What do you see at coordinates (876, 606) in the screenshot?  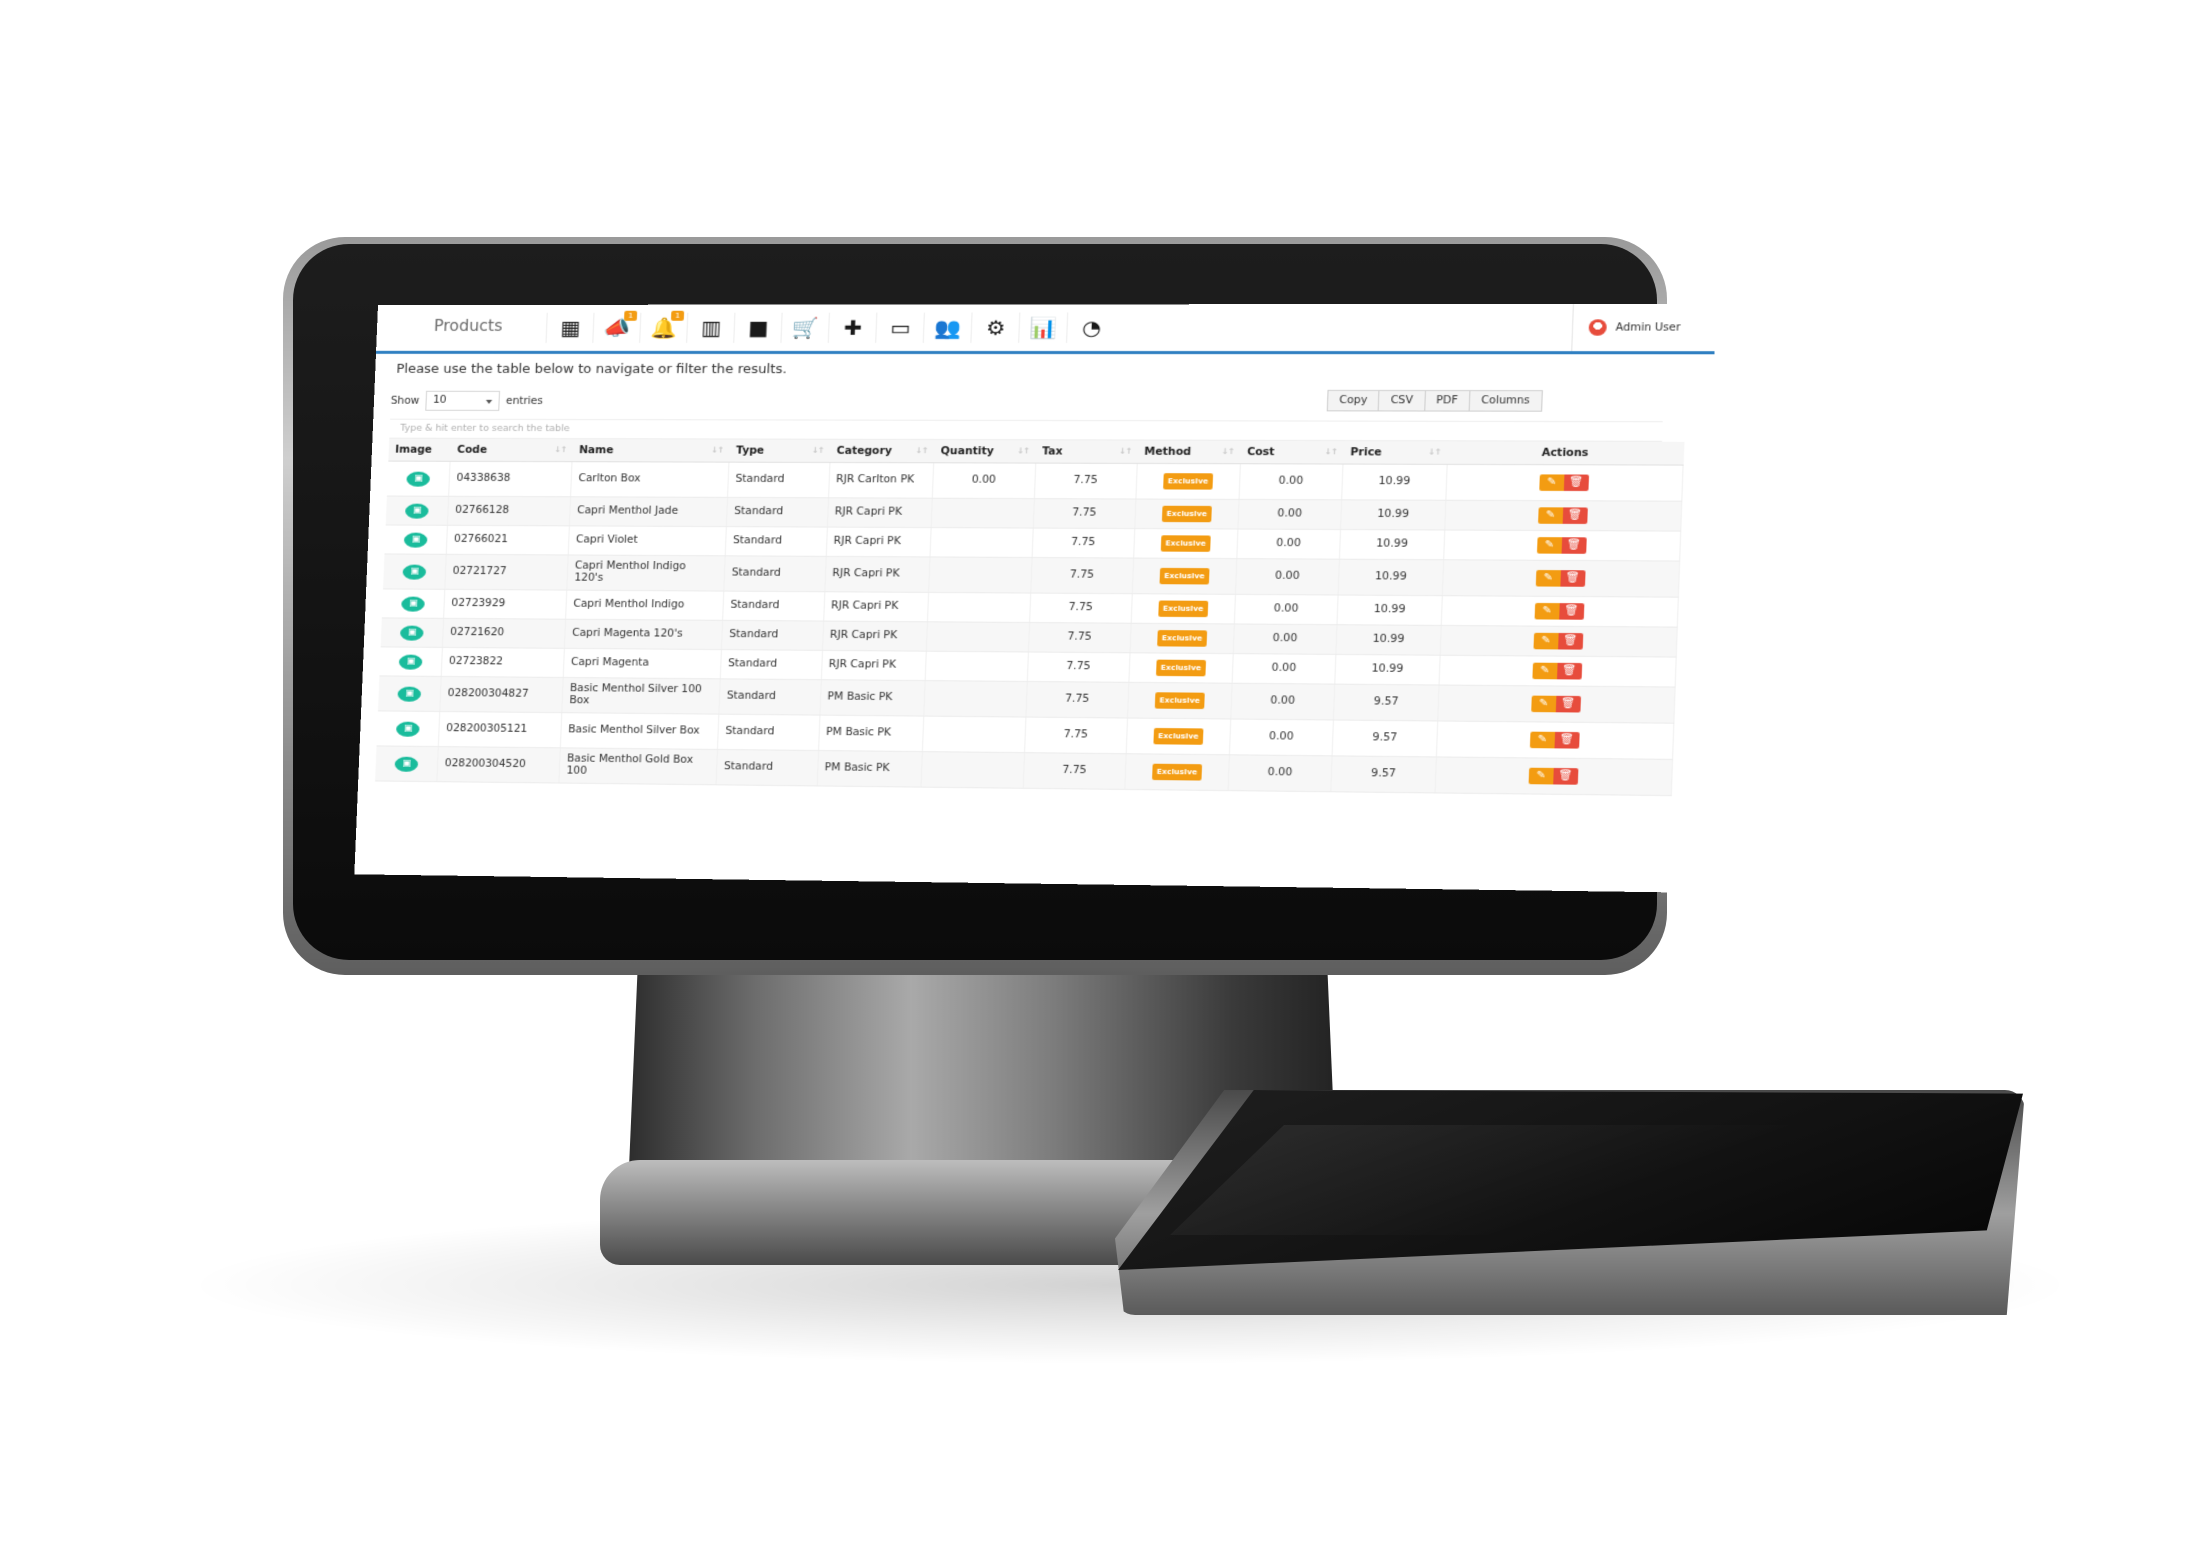 I see `cell-category: RJR Capri PK` at bounding box center [876, 606].